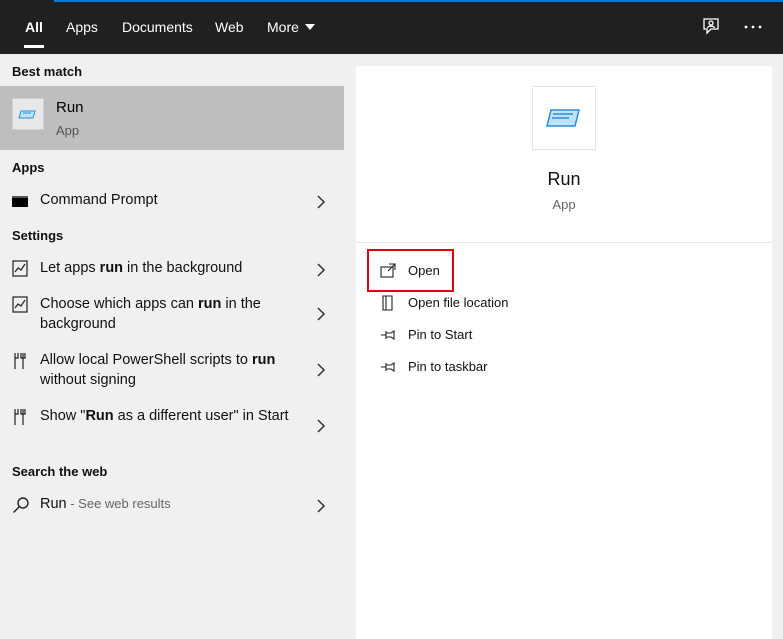 Image resolution: width=783 pixels, height=639 pixels. Describe the element at coordinates (172, 427) in the screenshot. I see `list-item-setting: Show "Run as a different user" in Start` at that location.